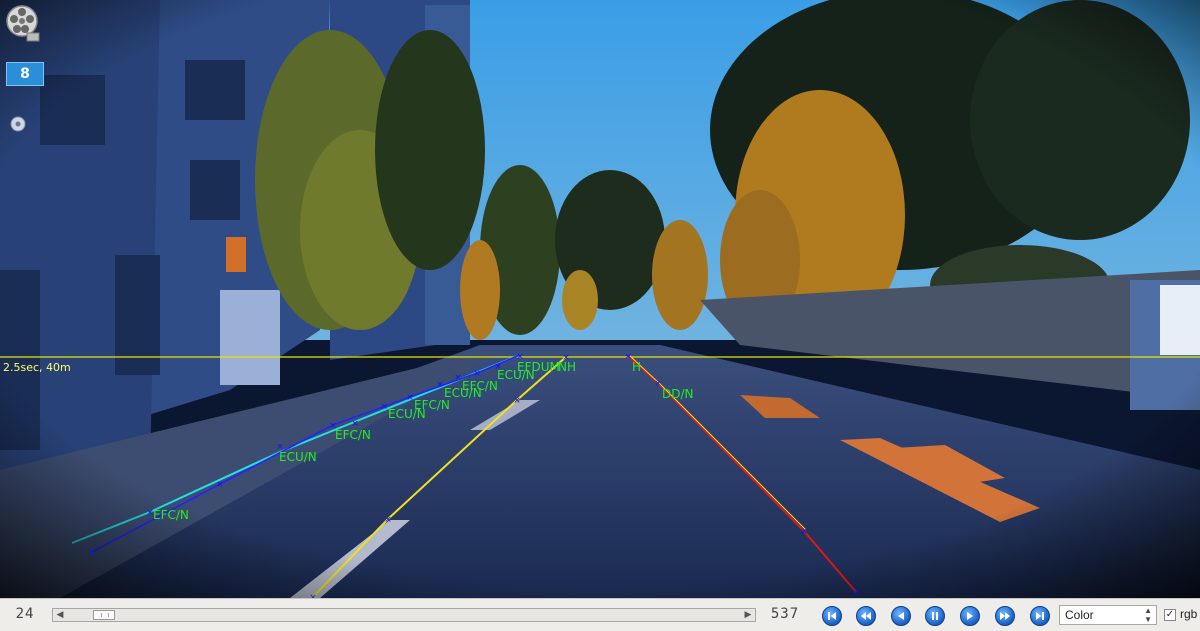  What do you see at coordinates (785, 614) in the screenshot?
I see `total-frames-field: 537` at bounding box center [785, 614].